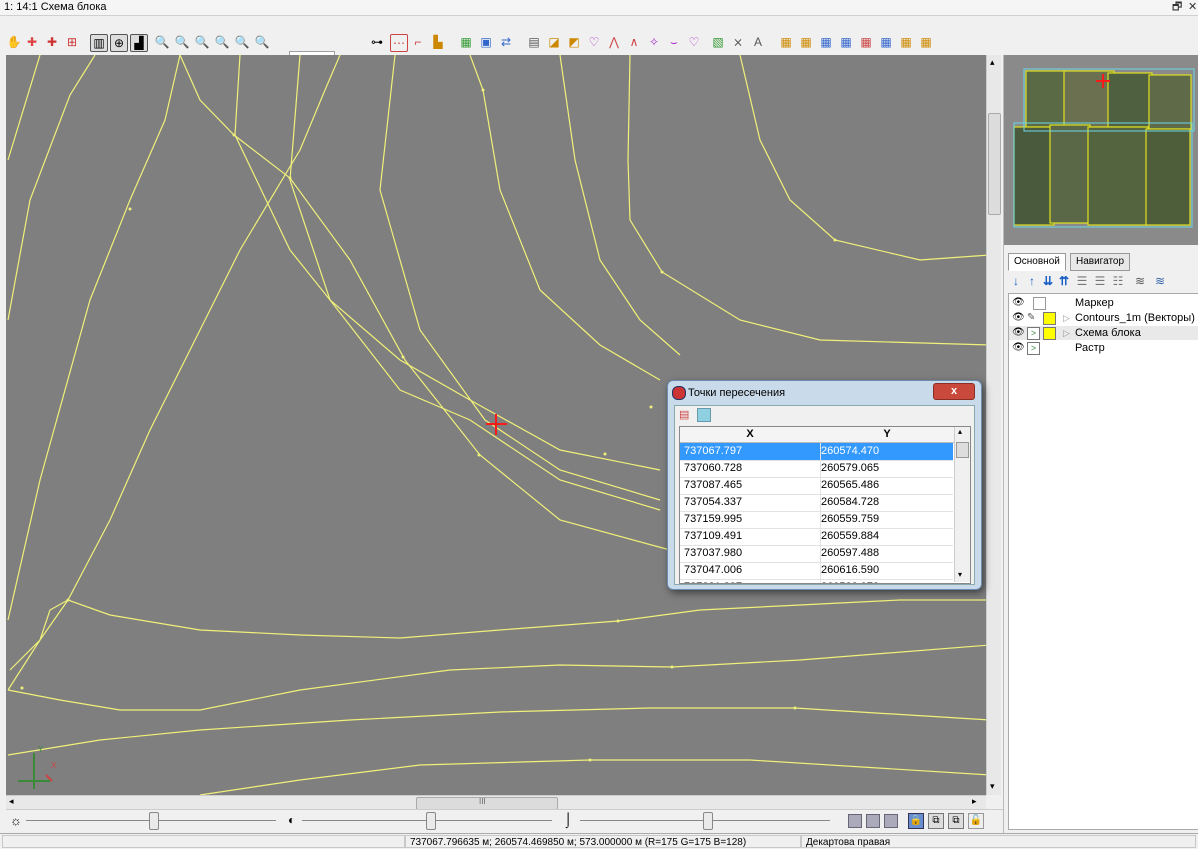  What do you see at coordinates (119, 43) in the screenshot?
I see `view-mode-2-icon: ⊕` at bounding box center [119, 43].